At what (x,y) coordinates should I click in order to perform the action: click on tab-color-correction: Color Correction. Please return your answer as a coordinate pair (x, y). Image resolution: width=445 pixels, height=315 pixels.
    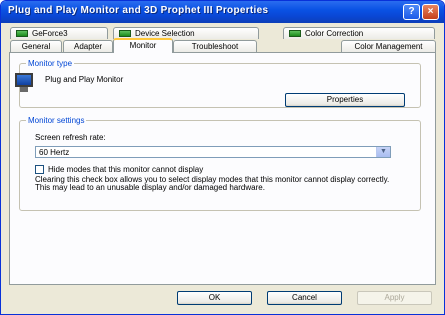
    Looking at the image, I should click on (359, 33).